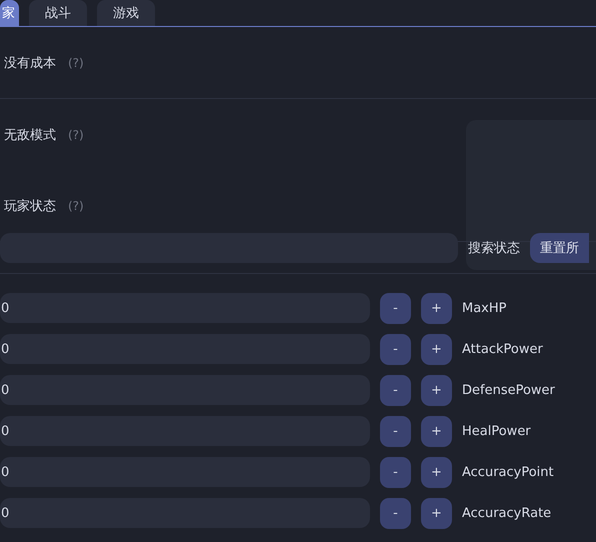 The image size is (596, 542). What do you see at coordinates (484, 308) in the screenshot?
I see `stat-label: MaxHP` at bounding box center [484, 308].